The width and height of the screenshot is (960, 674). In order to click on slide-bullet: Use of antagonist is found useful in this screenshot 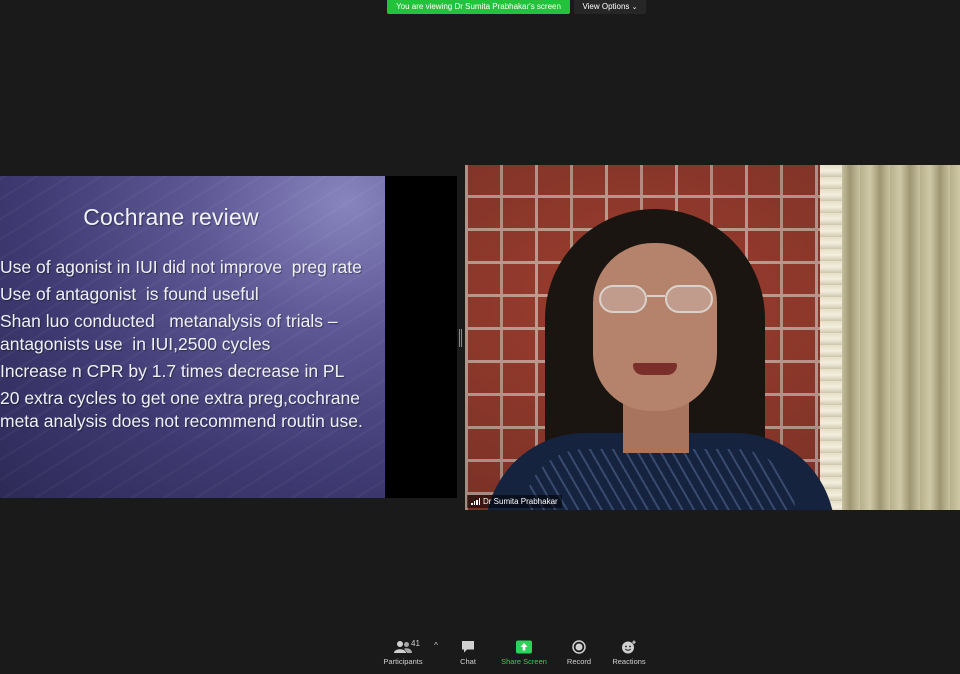, I will do `click(129, 294)`.